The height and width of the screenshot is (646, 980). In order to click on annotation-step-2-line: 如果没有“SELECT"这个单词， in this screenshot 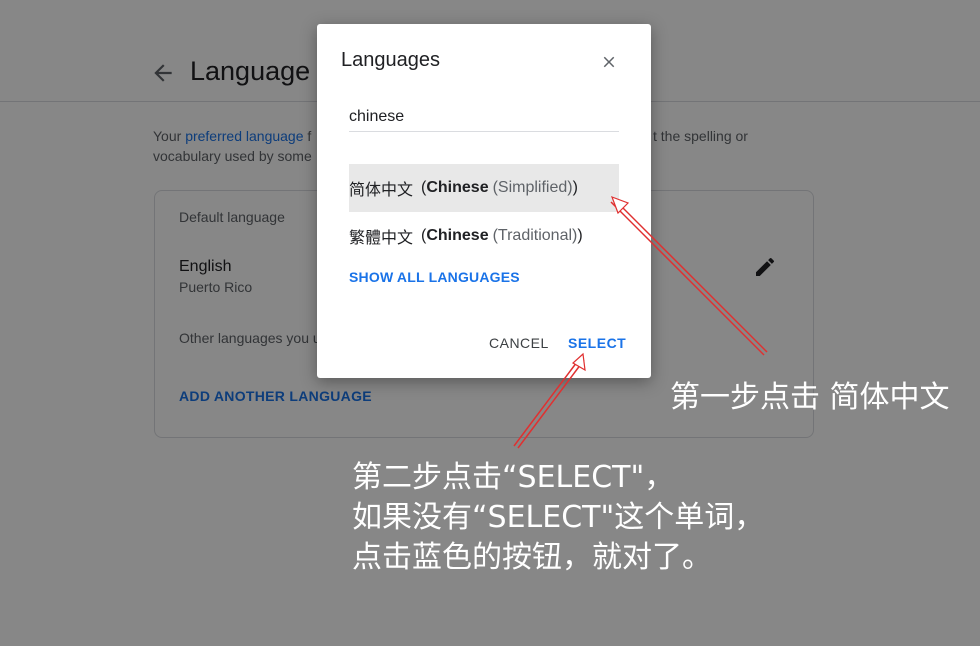, I will do `click(558, 517)`.